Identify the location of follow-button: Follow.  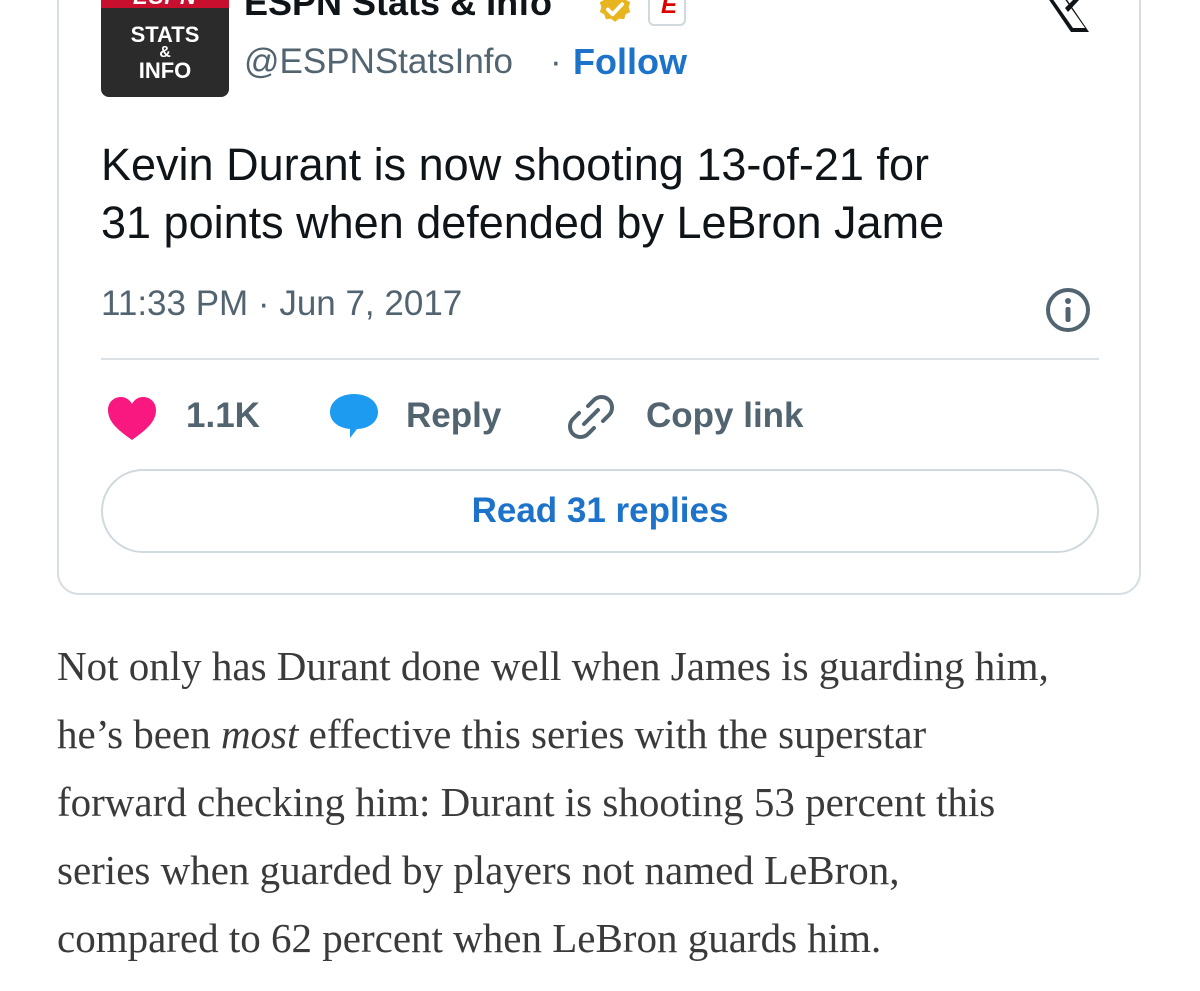
(630, 62).